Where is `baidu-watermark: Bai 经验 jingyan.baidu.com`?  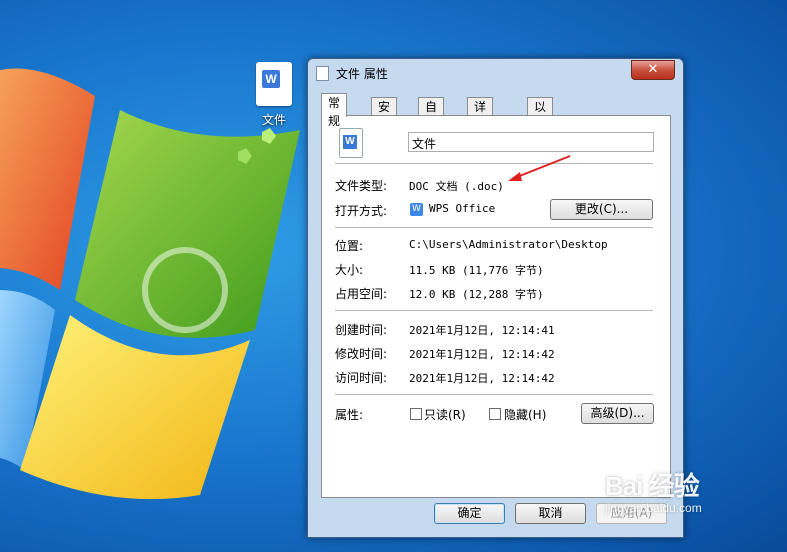 baidu-watermark: Bai 经验 jingyan.baidu.com is located at coordinates (653, 490).